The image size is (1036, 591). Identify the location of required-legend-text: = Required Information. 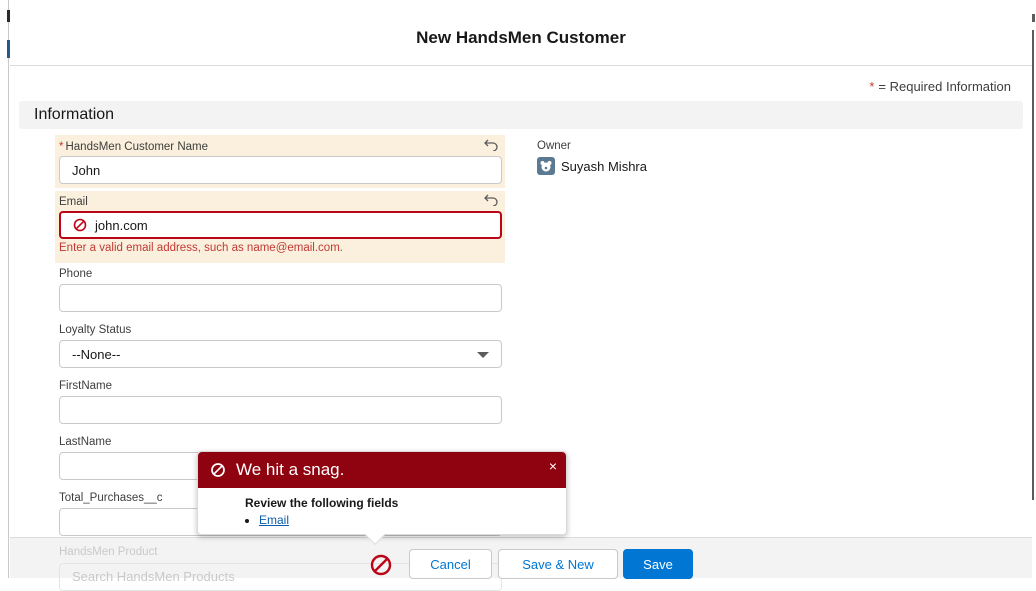
(944, 86).